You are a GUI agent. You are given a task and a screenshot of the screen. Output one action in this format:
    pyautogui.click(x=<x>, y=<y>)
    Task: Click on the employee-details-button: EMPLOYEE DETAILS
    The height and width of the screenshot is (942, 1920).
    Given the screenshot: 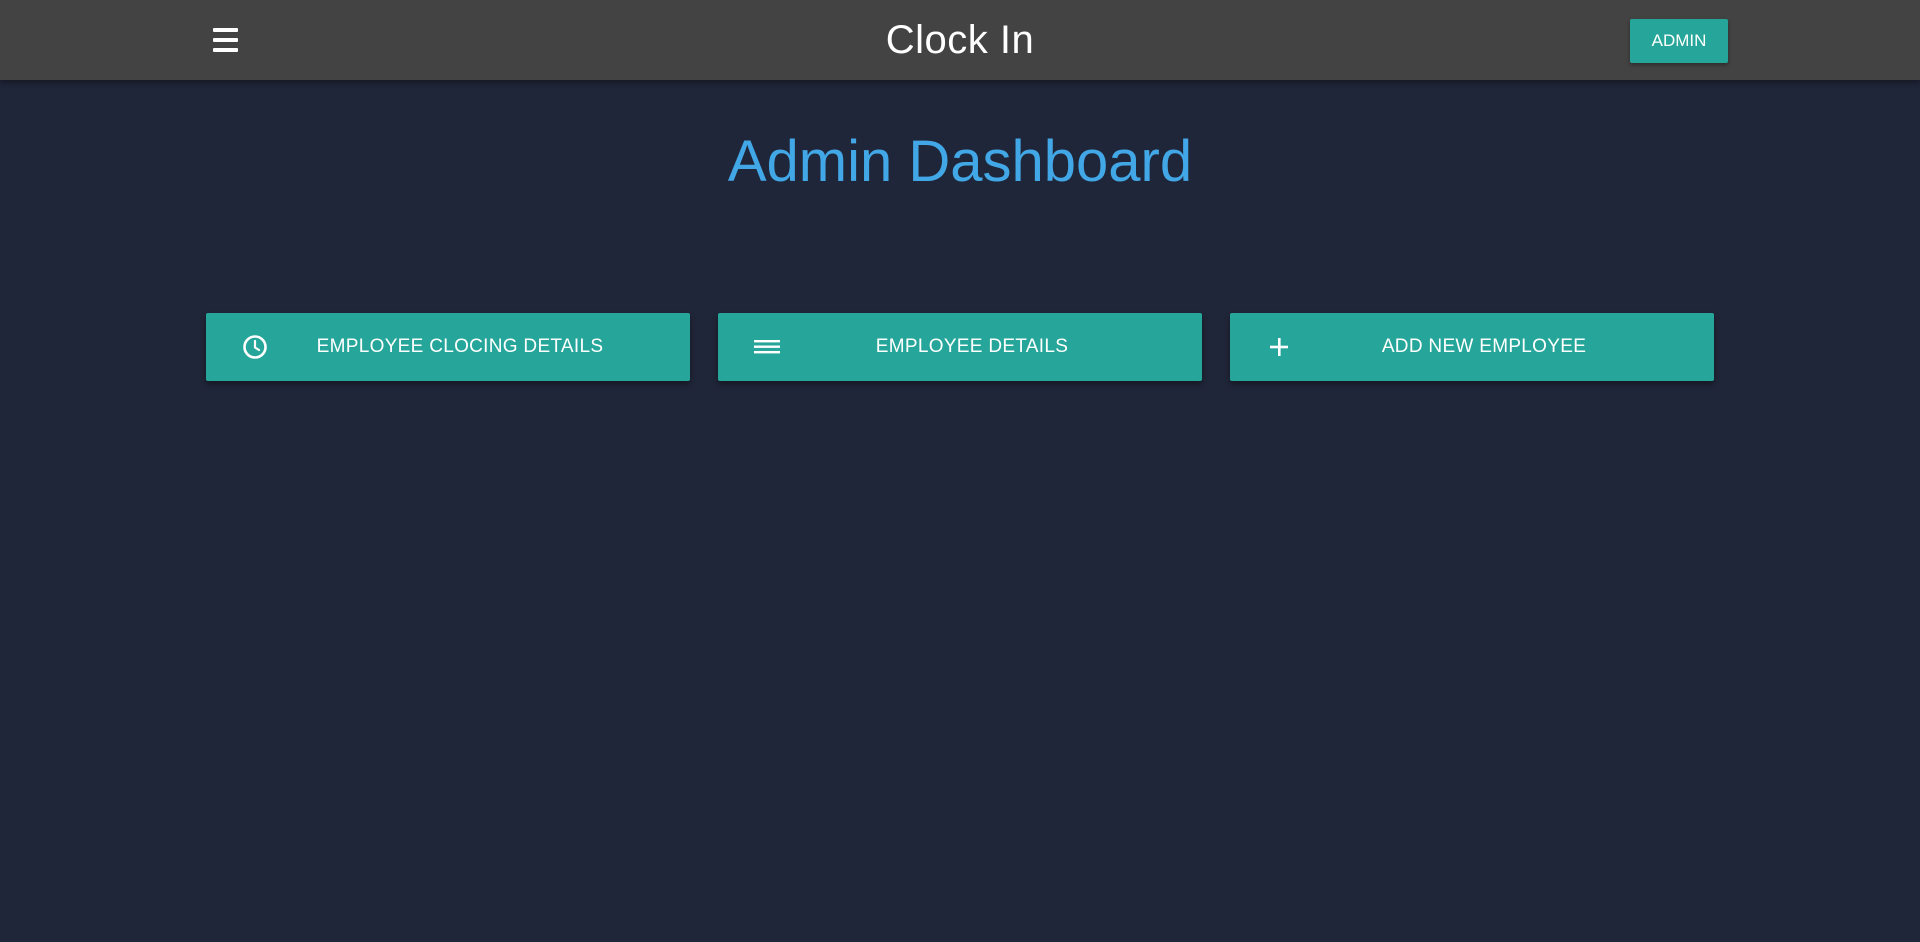 What is the action you would take?
    pyautogui.click(x=960, y=347)
    